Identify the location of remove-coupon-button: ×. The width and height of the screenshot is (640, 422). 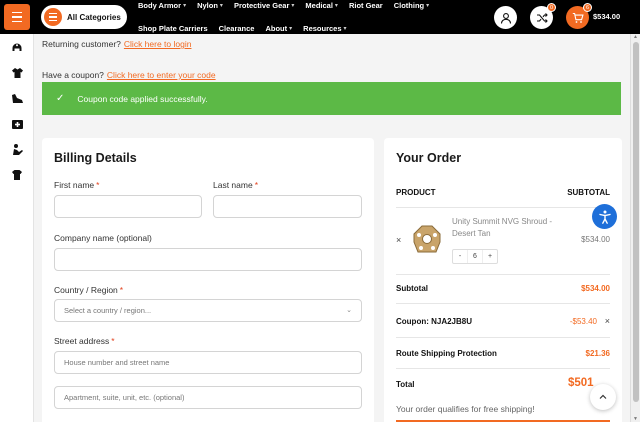
(607, 321).